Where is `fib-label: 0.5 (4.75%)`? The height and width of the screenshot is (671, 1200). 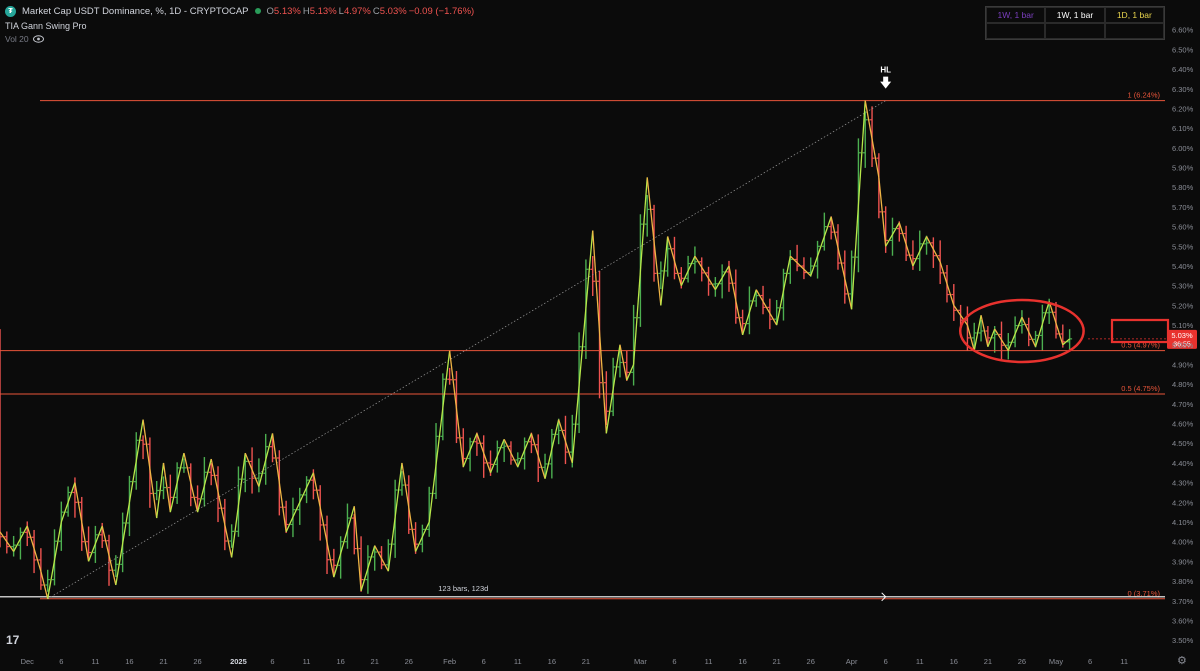
fib-label: 0.5 (4.75%) is located at coordinates (1140, 388).